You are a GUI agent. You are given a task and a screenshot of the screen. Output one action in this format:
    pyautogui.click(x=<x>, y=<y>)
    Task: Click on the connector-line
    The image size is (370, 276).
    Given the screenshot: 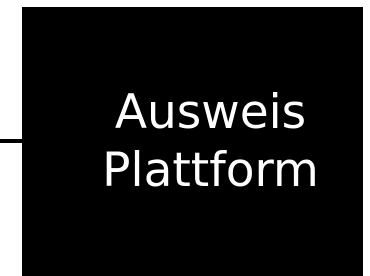 What is the action you would take?
    pyautogui.click(x=11, y=141)
    